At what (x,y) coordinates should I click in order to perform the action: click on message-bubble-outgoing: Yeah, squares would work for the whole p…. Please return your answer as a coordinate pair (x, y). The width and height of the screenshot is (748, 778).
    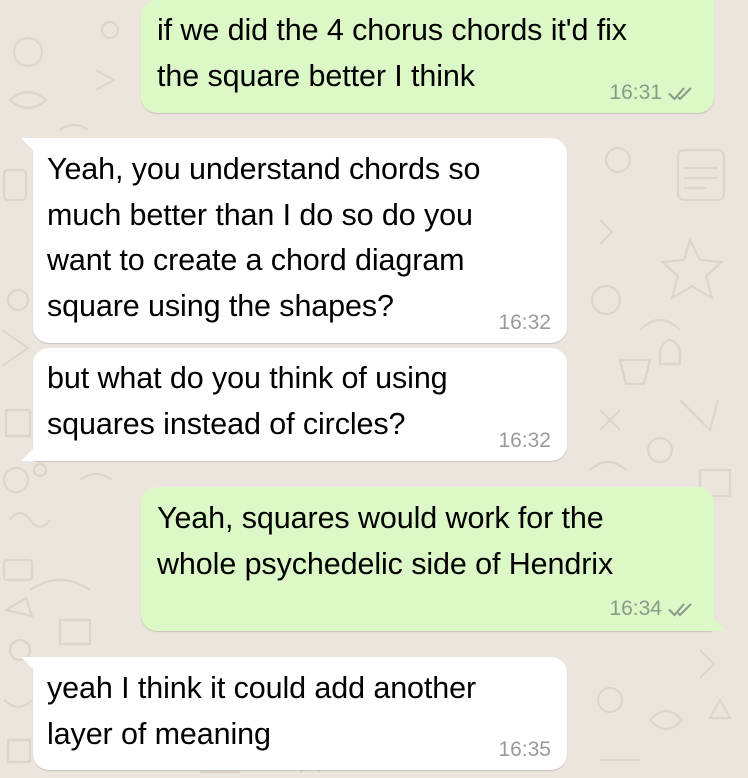
    Looking at the image, I should click on (433, 559).